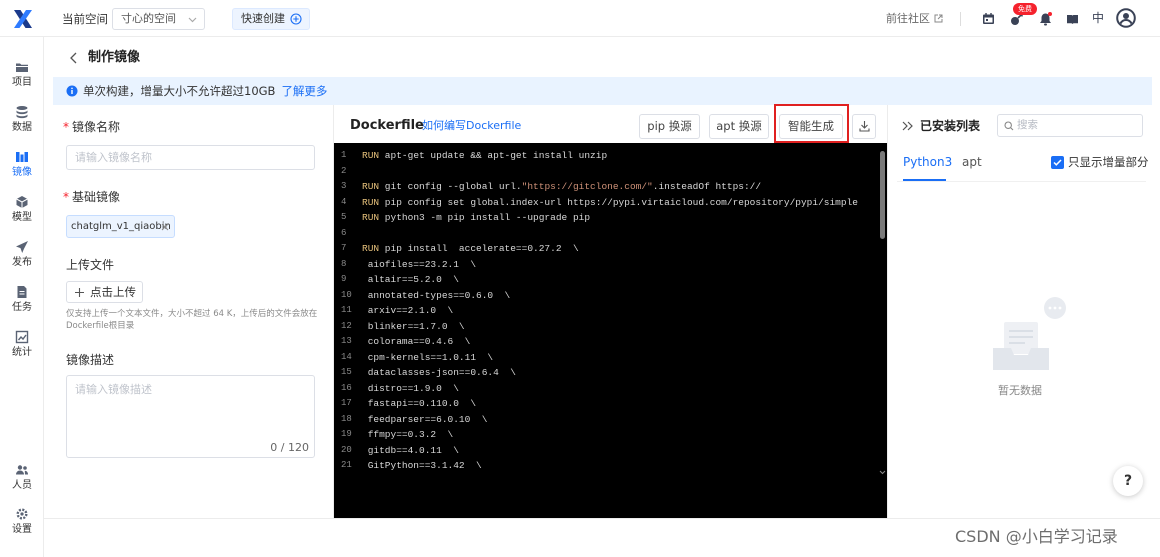 The height and width of the screenshot is (557, 1160). I want to click on only-incremental-label: 只显示增量部分, so click(1108, 162).